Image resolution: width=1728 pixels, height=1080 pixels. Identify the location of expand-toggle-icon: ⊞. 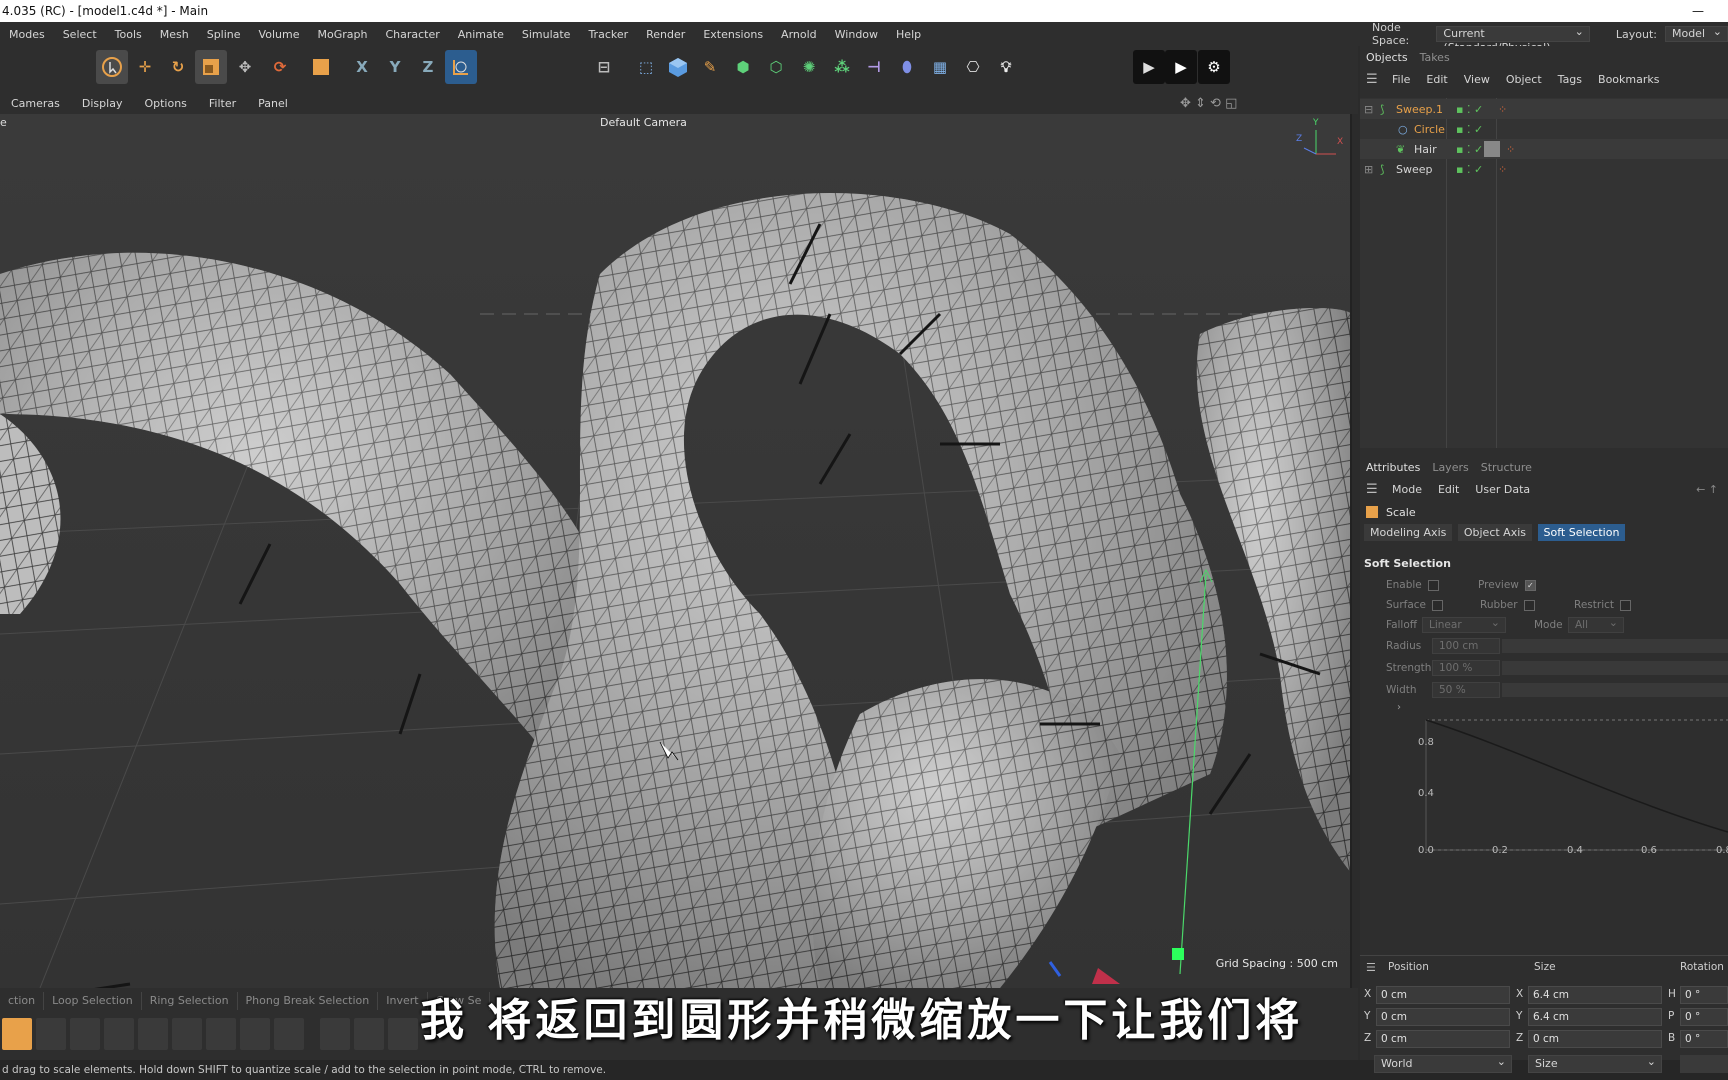
(1368, 169).